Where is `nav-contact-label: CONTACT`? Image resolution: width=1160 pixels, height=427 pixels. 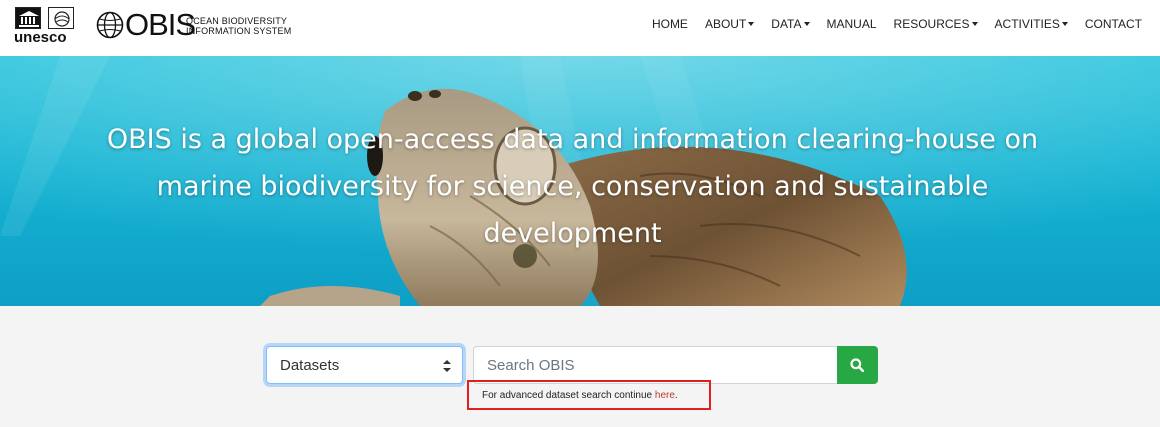 nav-contact-label: CONTACT is located at coordinates (1113, 24).